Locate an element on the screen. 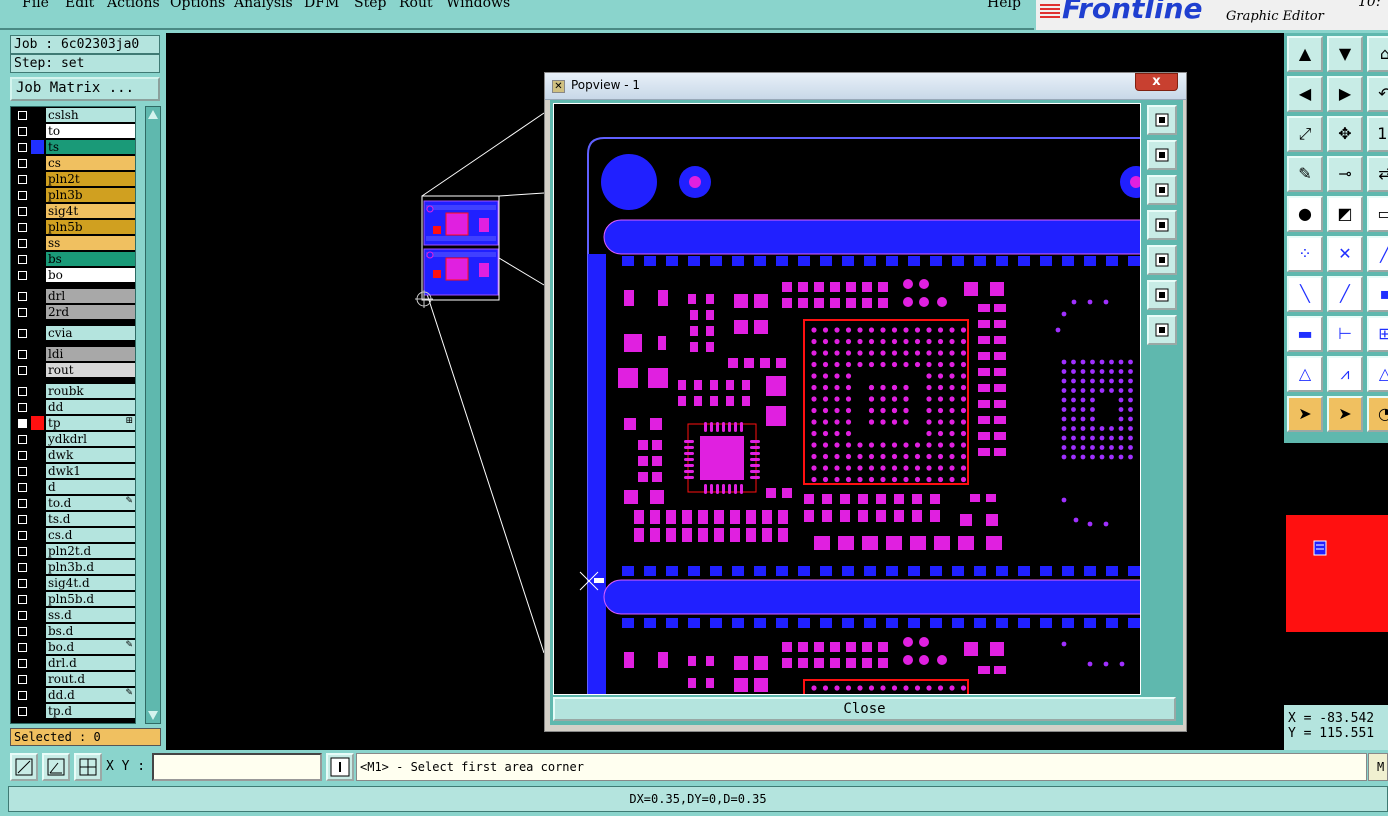 The image size is (1388, 816). measure-tool-button: ⇄ is located at coordinates (1377, 174).